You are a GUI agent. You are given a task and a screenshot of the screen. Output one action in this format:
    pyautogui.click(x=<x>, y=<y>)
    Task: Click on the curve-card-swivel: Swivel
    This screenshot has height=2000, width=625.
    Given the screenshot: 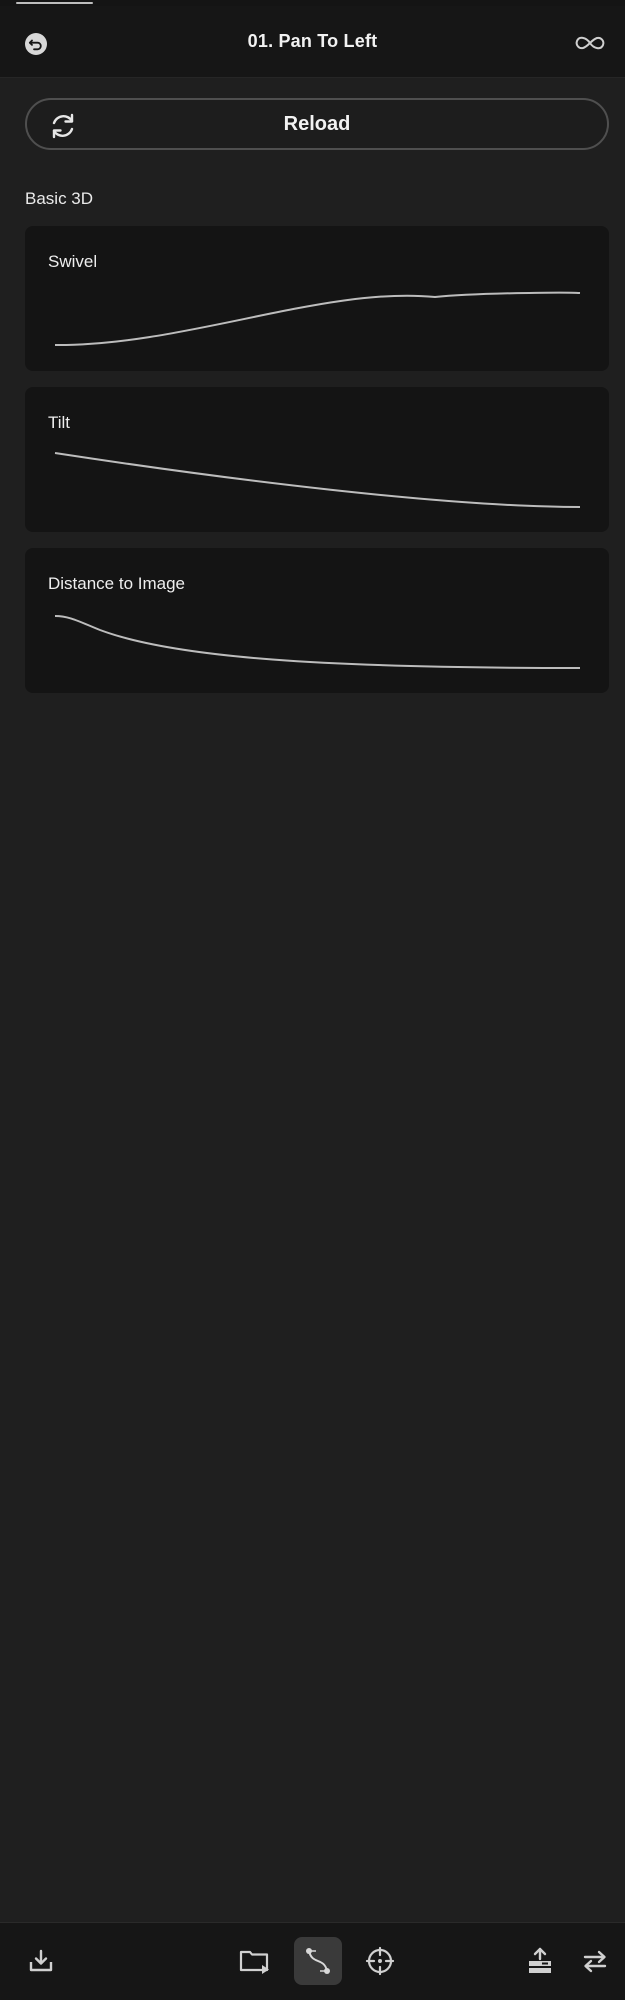 What is the action you would take?
    pyautogui.click(x=317, y=298)
    